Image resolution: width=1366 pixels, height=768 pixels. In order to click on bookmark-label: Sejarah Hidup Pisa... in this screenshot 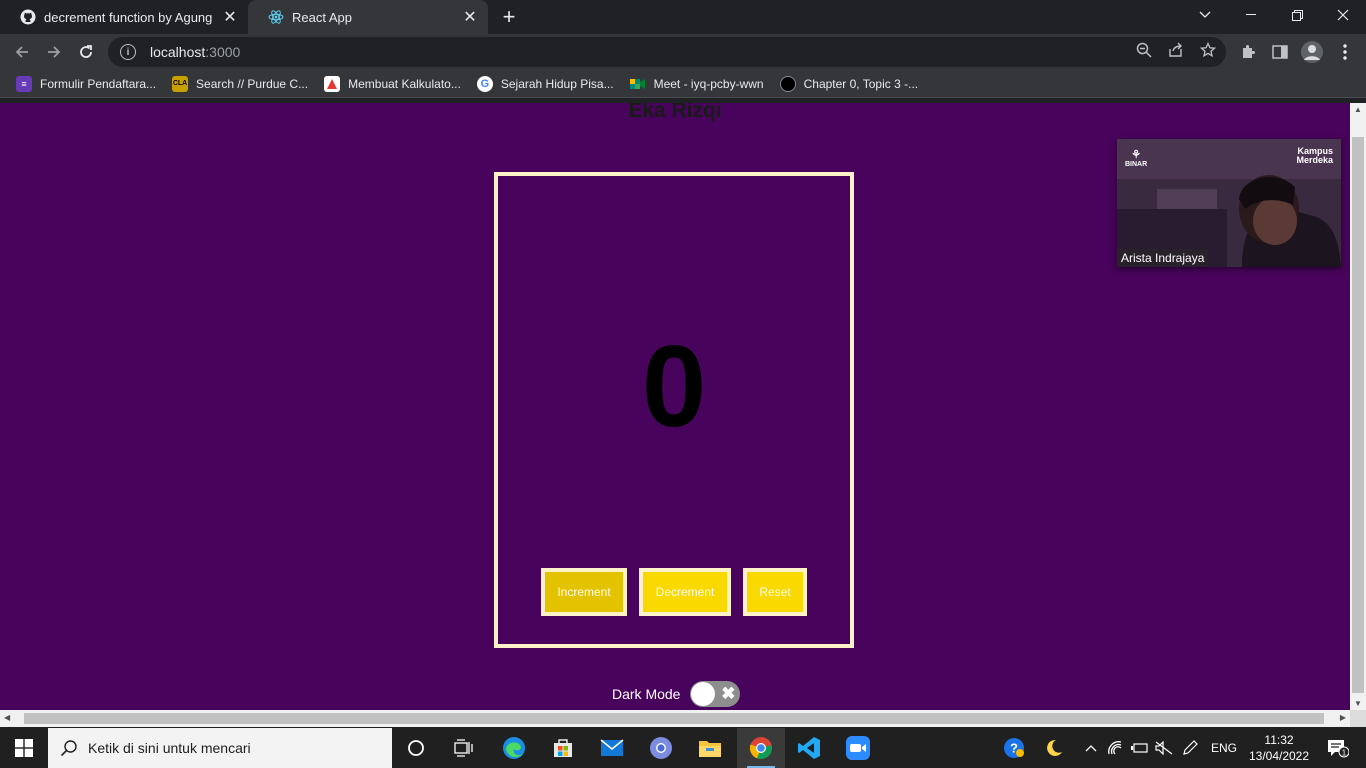, I will do `click(557, 83)`.